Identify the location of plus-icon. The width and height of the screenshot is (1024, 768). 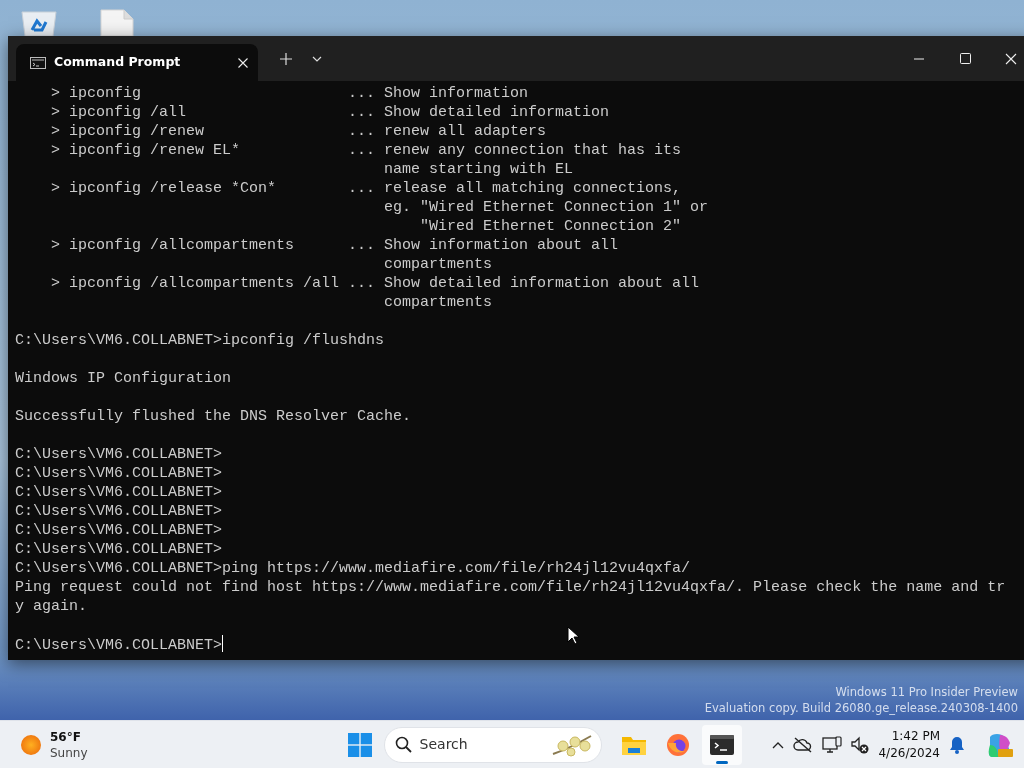
(286, 59).